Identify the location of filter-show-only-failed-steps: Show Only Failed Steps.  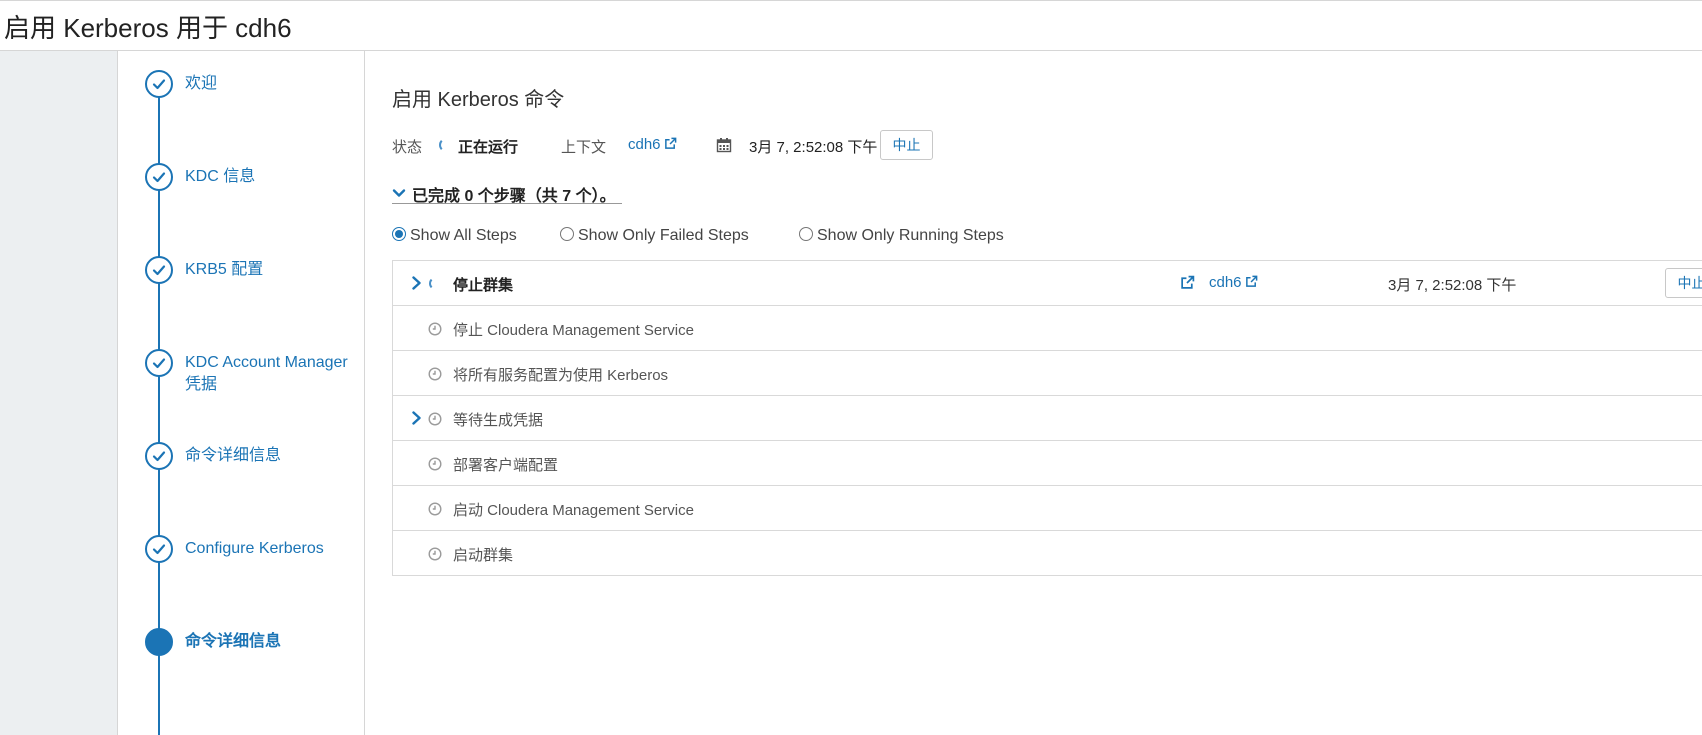
(654, 236).